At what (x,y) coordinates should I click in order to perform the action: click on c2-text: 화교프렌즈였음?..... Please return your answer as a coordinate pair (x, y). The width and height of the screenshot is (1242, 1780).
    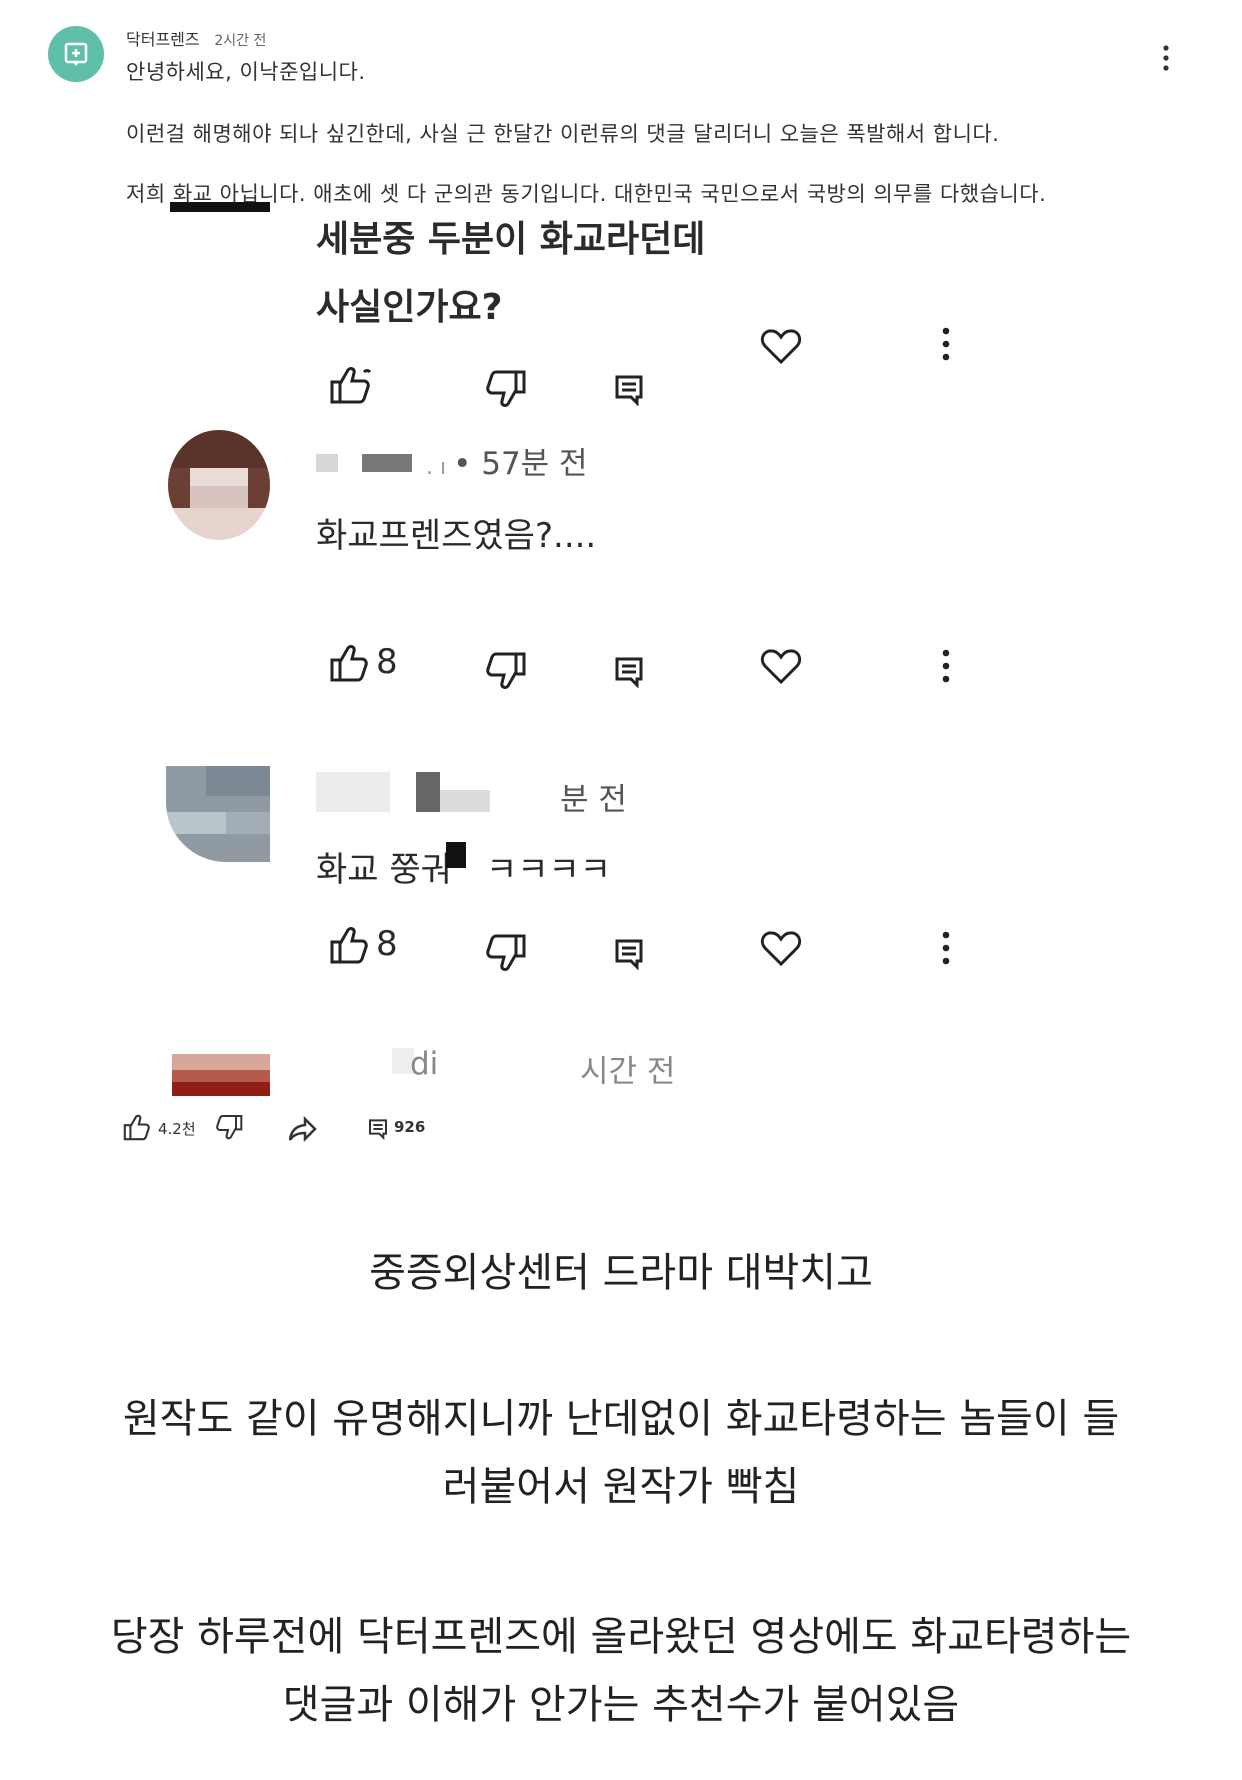
    Looking at the image, I should click on (456, 536).